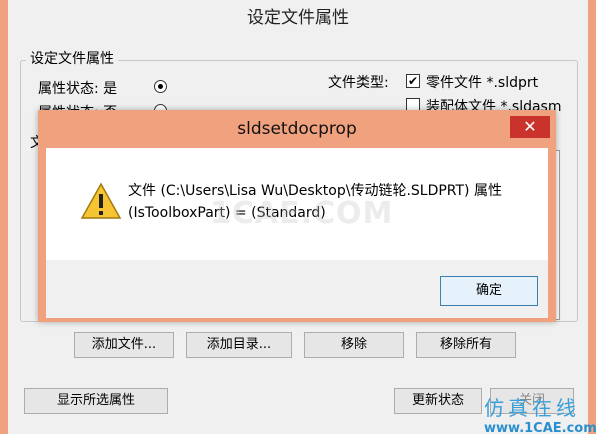 This screenshot has height=436, width=596. I want to click on remove-all-button: 移除所有, so click(466, 345).